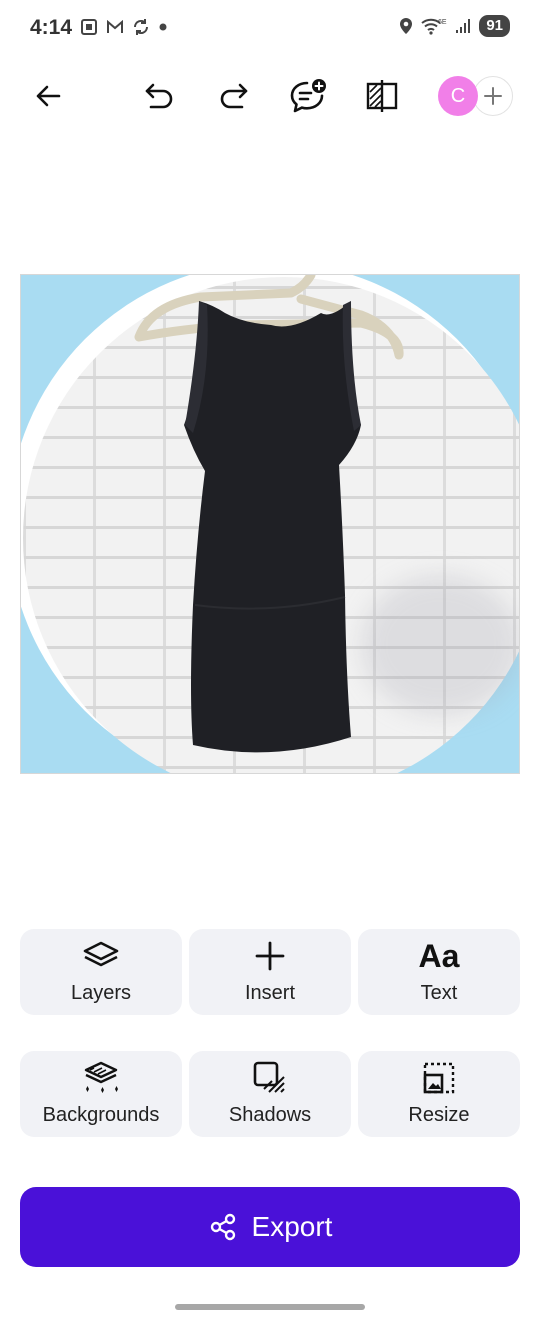  I want to click on wifi-6e-icon: 6E, so click(434, 26).